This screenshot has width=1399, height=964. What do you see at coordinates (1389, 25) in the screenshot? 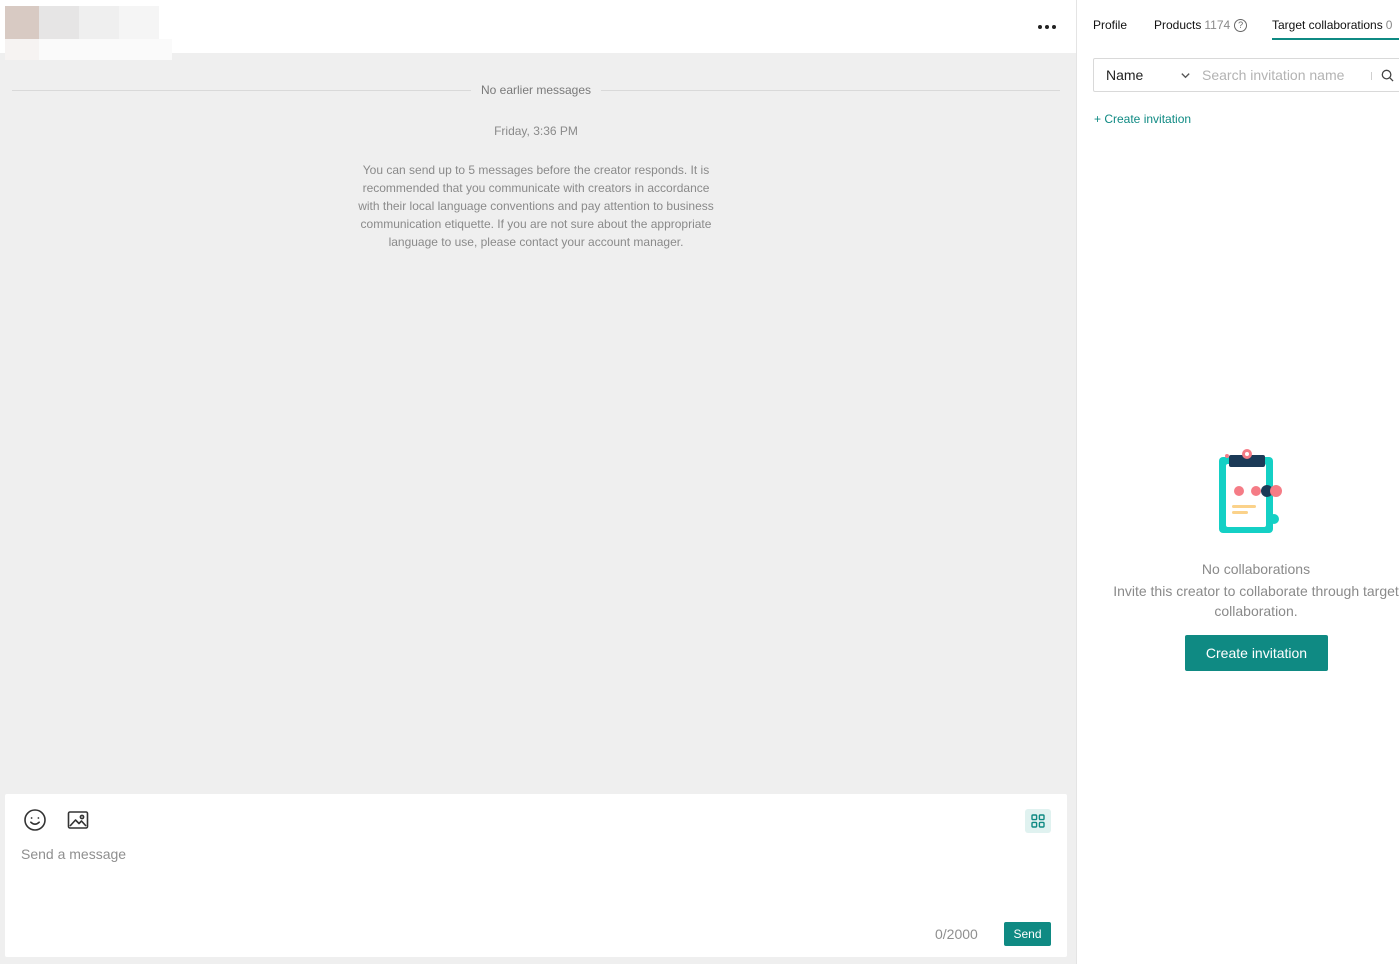
I see `target-collaborations-count: 0` at bounding box center [1389, 25].